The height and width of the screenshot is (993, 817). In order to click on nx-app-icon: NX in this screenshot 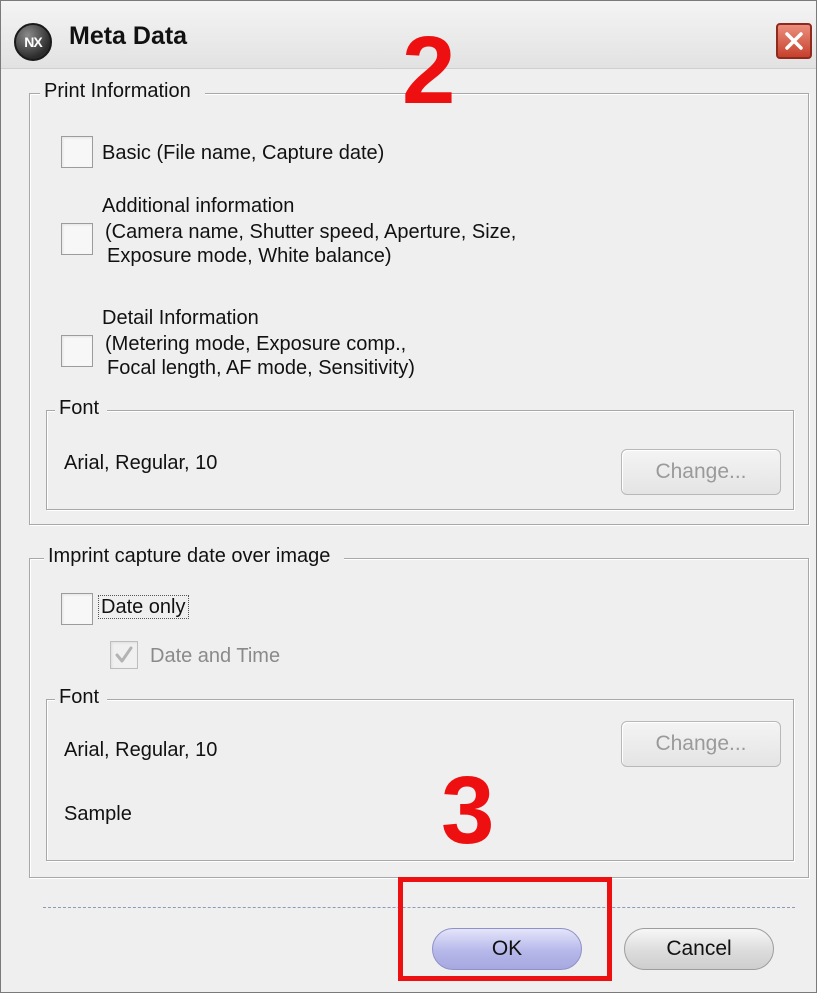, I will do `click(33, 42)`.